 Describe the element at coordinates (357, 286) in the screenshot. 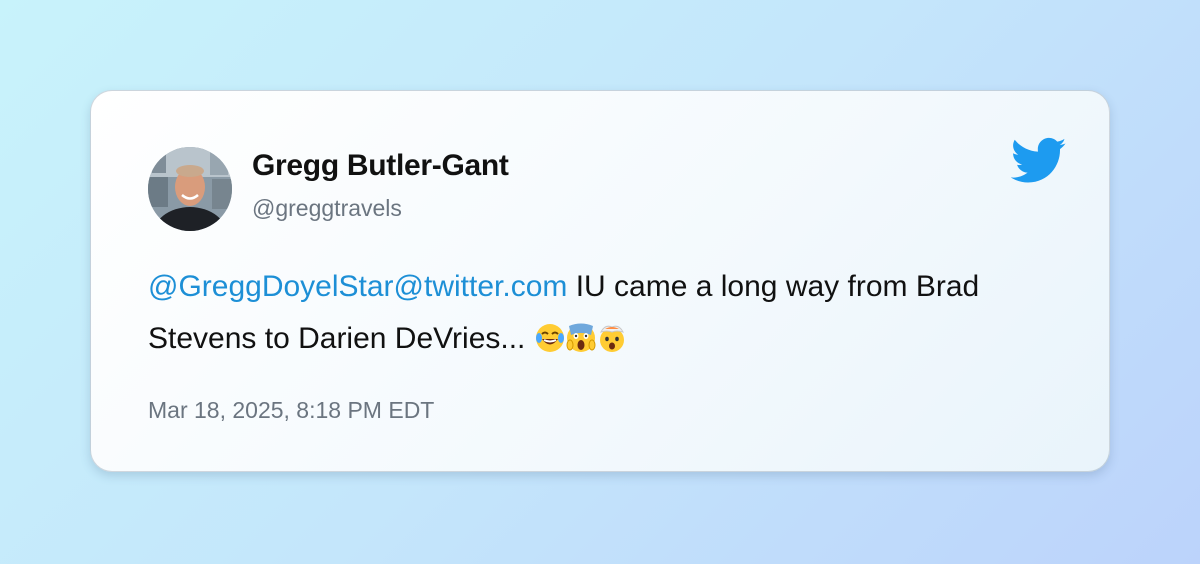

I see `mention-link: @GreggDoyelStar@twitter.com` at that location.